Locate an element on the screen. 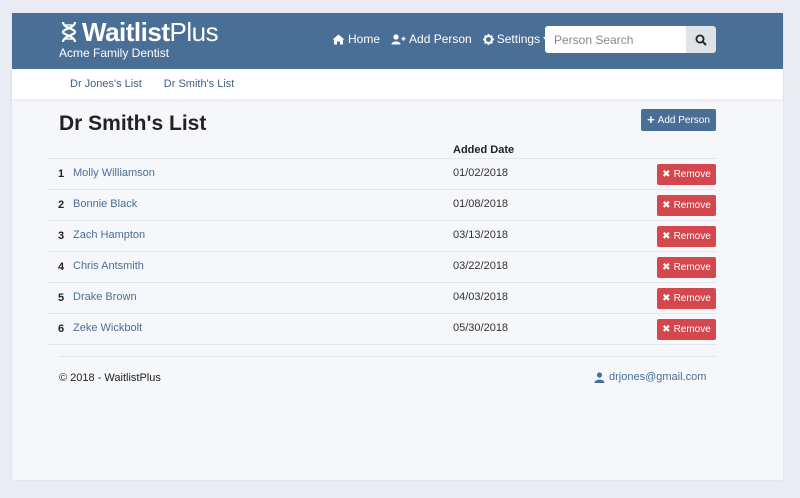 Image resolution: width=800 pixels, height=498 pixels. table-row: 4 Chris Antsmith 03/22/2018 ✖ Remove is located at coordinates (382, 267).